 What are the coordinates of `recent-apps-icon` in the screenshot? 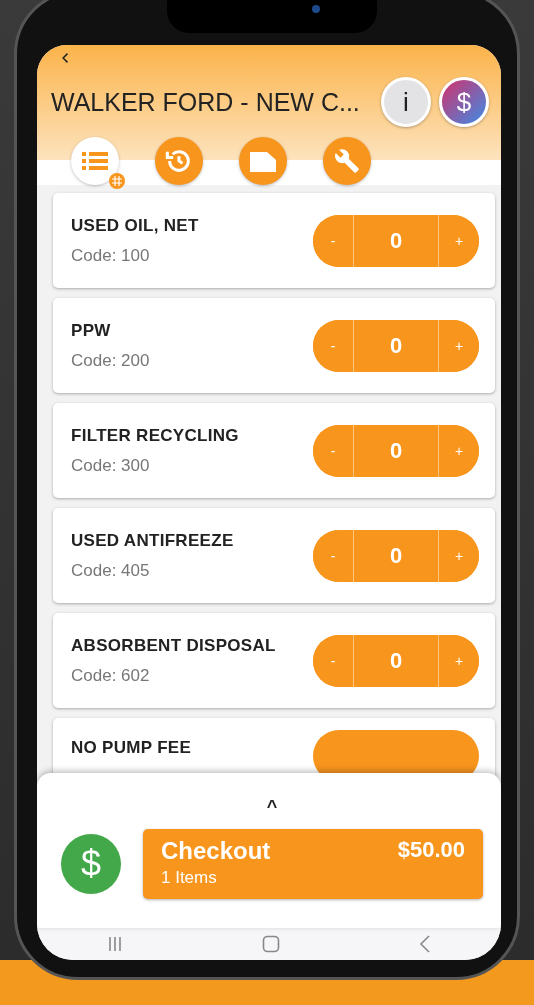 It's located at (114, 944).